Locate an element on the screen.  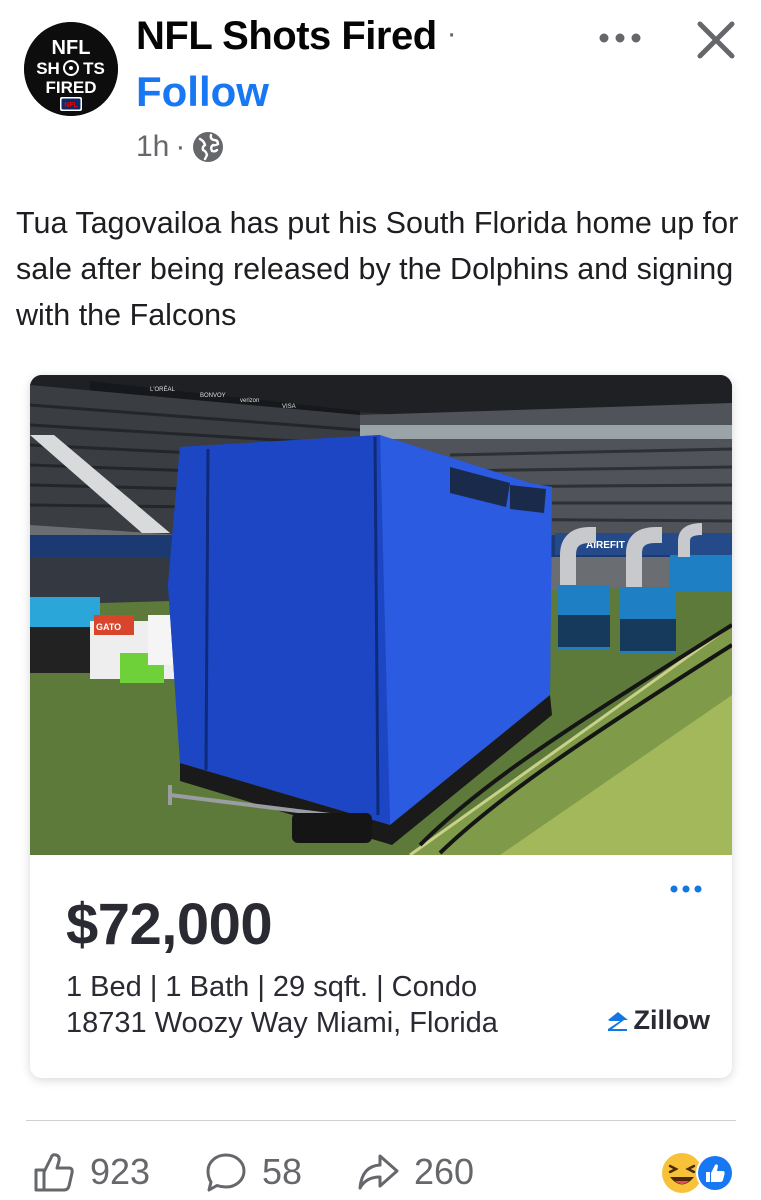
nfl-shots-fired-logo: NFL SH TS FIRED NFL is located at coordinates (71, 69).